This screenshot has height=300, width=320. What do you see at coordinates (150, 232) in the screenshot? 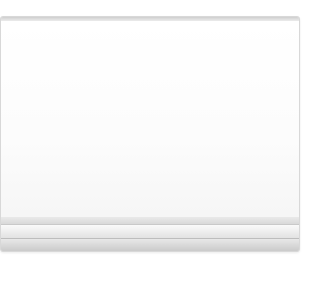
I see `upper-louver` at bounding box center [150, 232].